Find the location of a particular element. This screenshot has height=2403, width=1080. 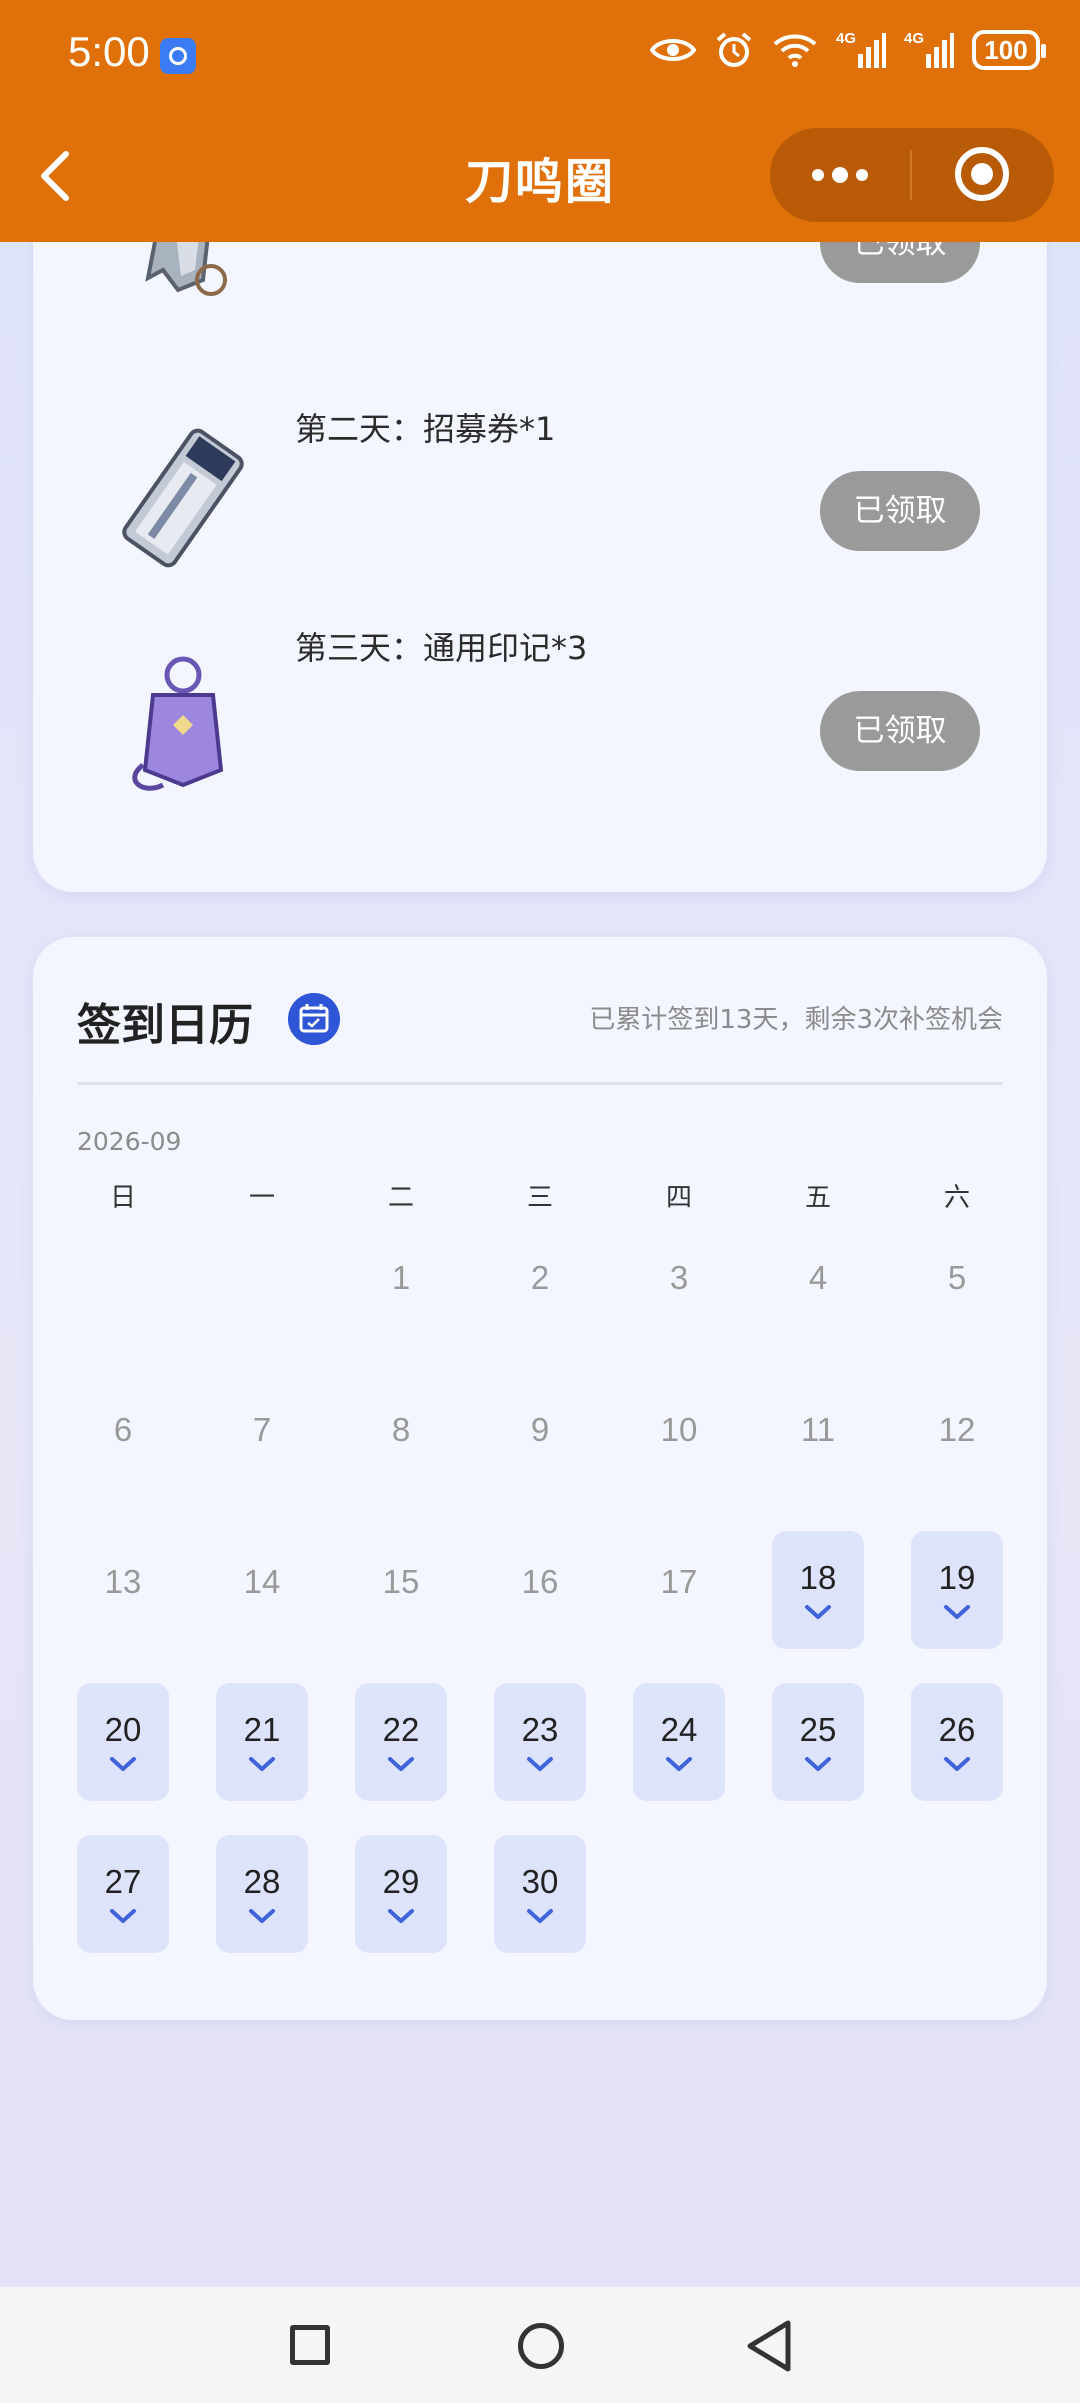

day-cell: 17 is located at coordinates (679, 1590).